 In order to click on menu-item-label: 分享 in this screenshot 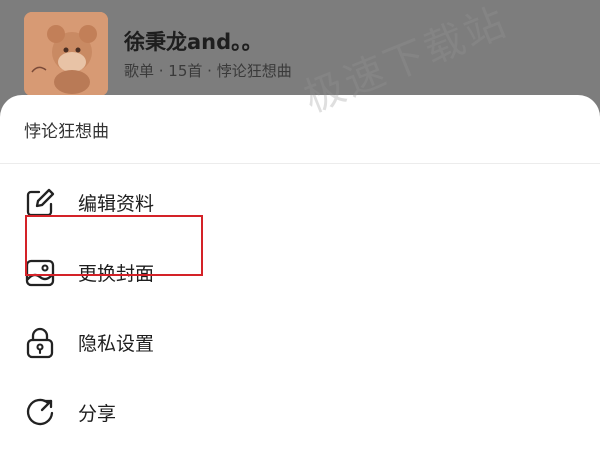, I will do `click(97, 414)`.